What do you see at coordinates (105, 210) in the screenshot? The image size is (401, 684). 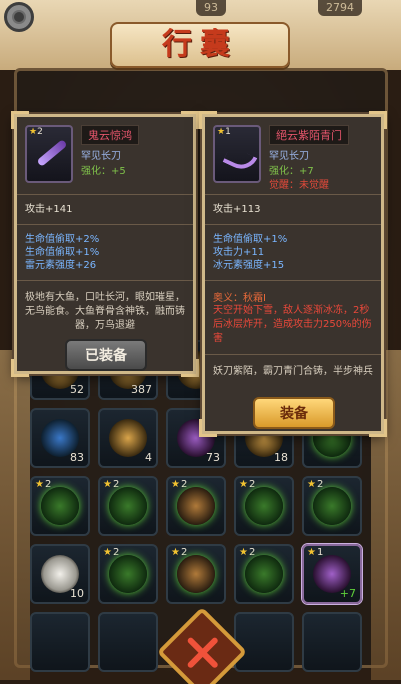 I see `attack-block: 攻击+141` at bounding box center [105, 210].